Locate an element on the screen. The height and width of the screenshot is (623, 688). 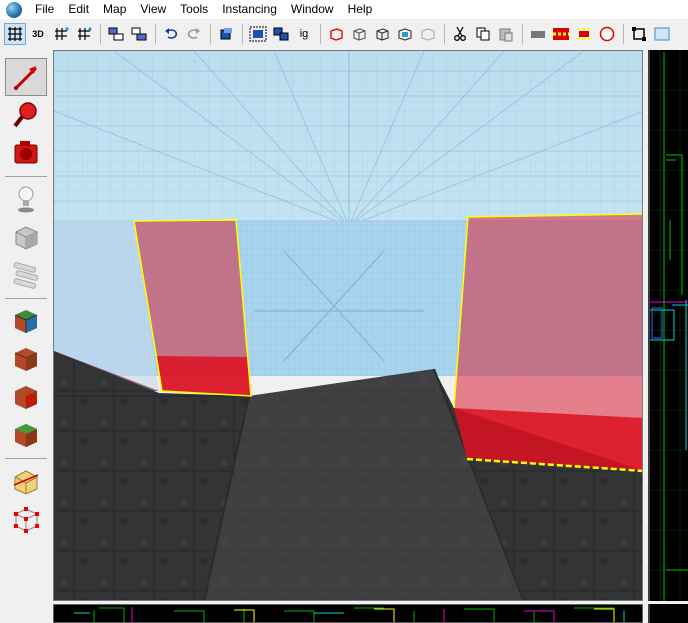
apply-texture-icon is located at coordinates (26, 359).